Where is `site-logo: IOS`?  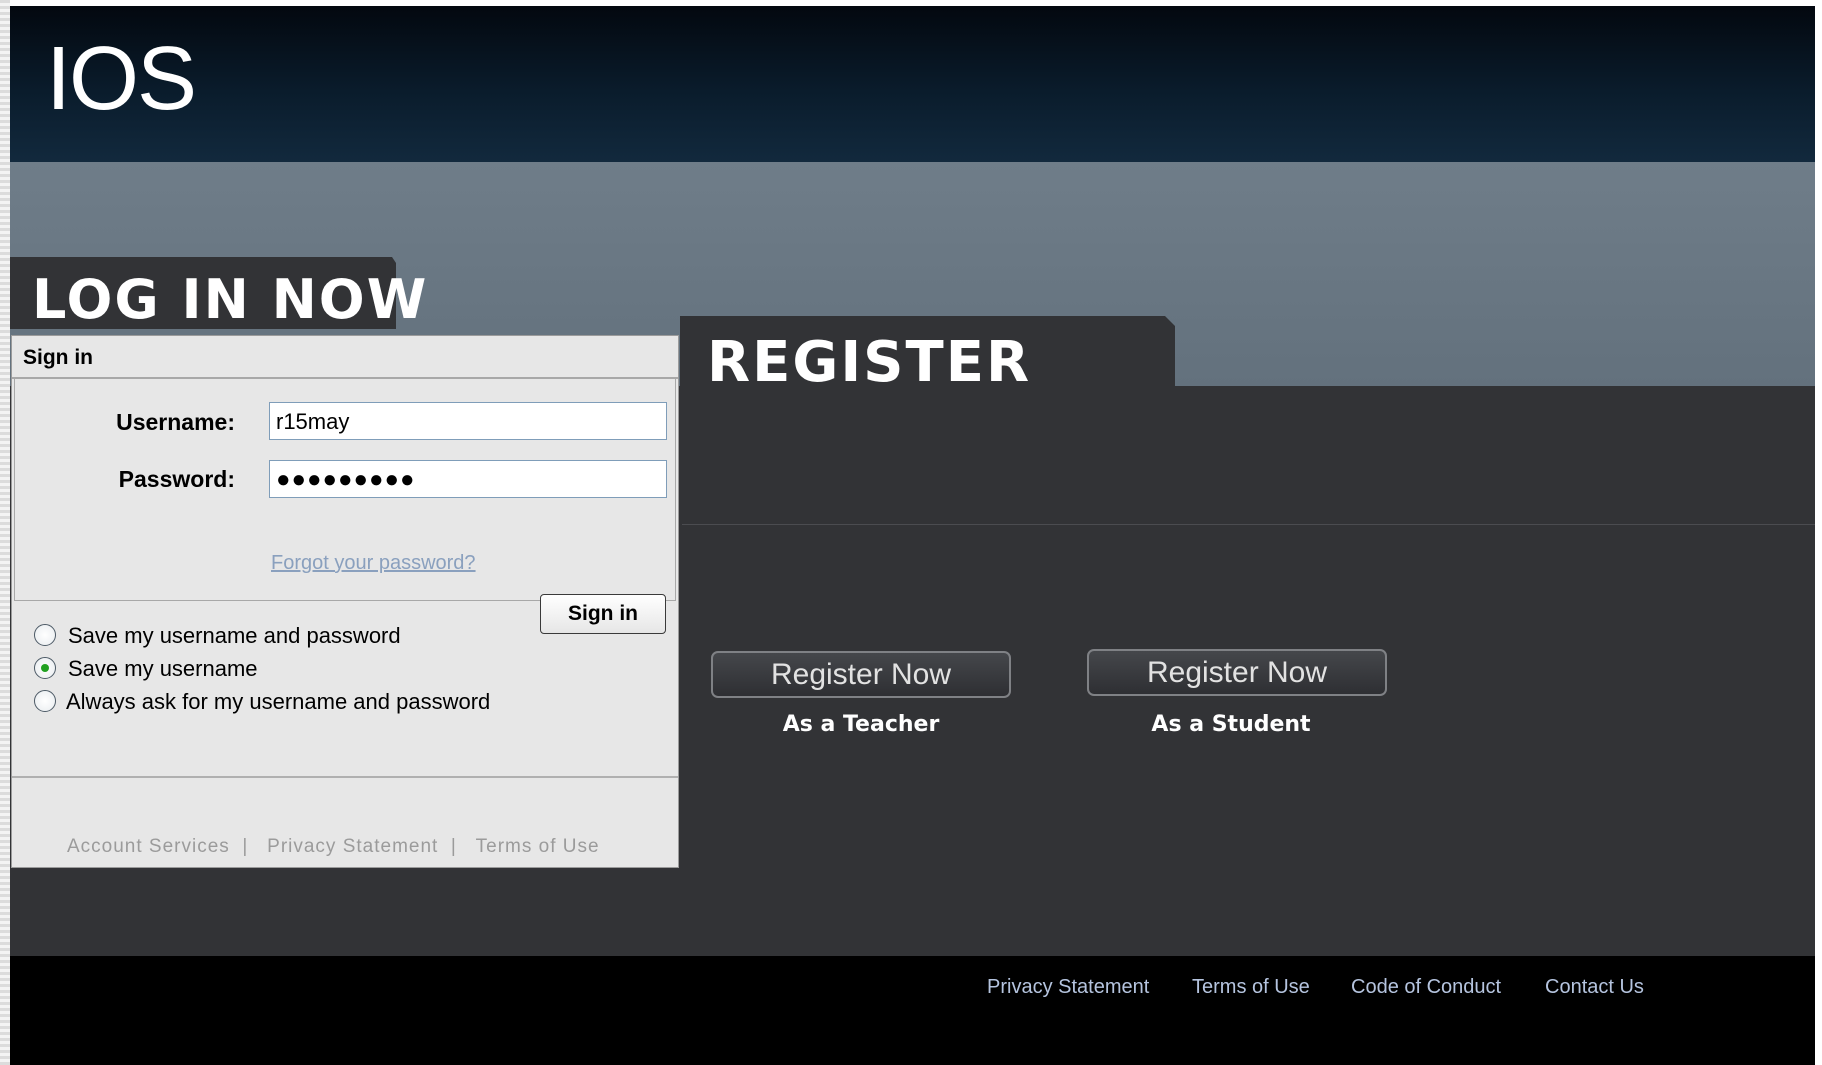
site-logo: IOS is located at coordinates (121, 79).